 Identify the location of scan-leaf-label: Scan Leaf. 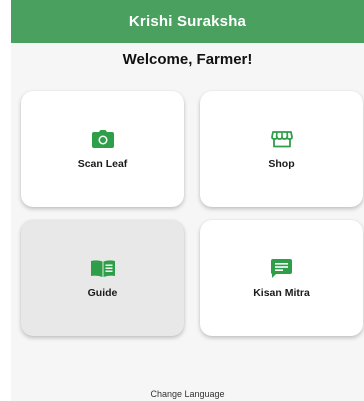
(102, 164).